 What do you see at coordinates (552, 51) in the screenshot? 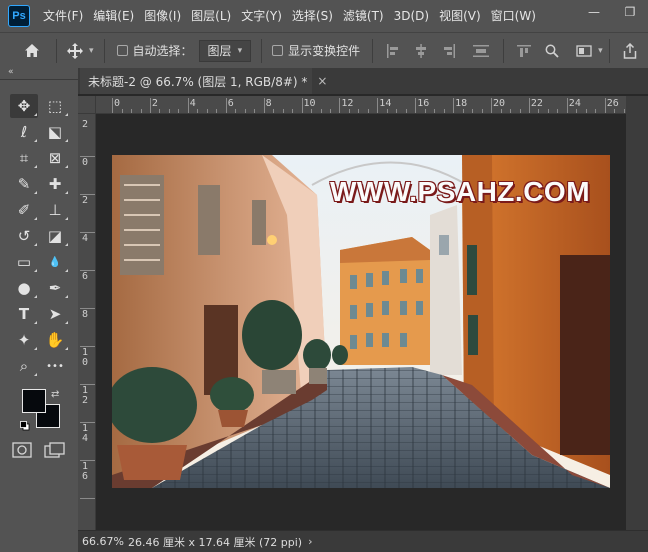
I see `search-icon` at bounding box center [552, 51].